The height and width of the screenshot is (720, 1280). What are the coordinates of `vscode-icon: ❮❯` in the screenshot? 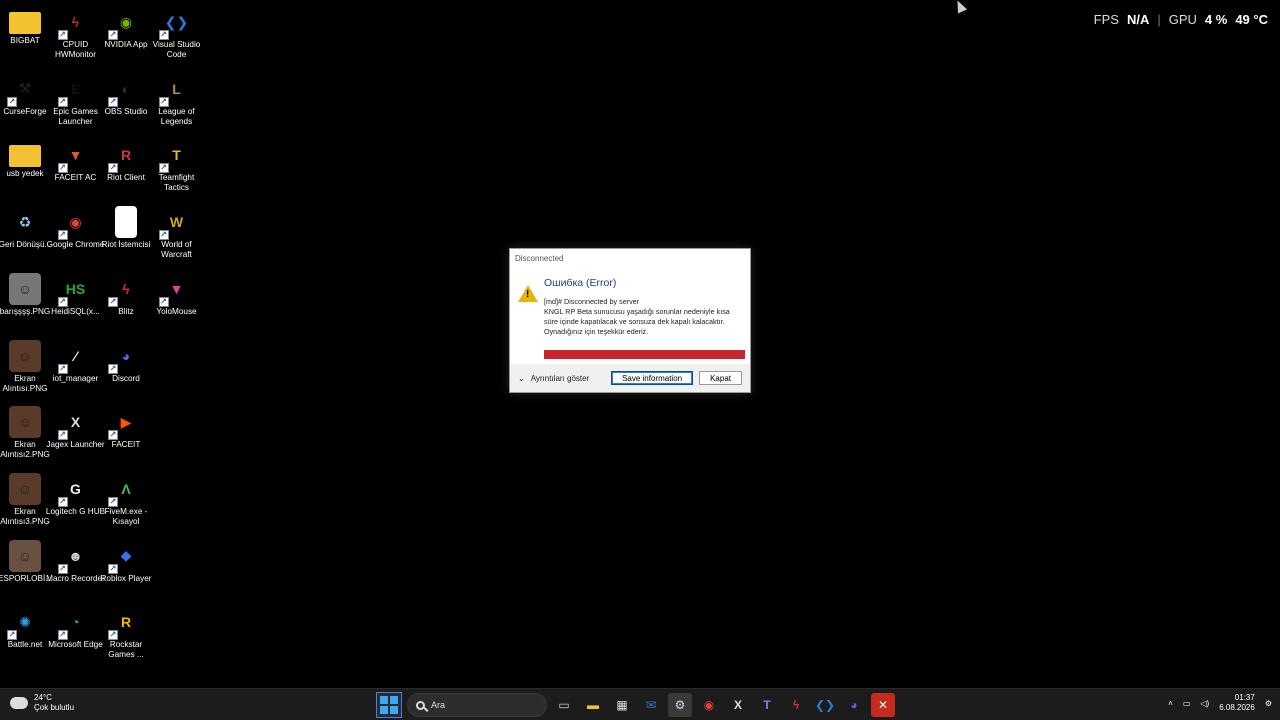 It's located at (825, 705).